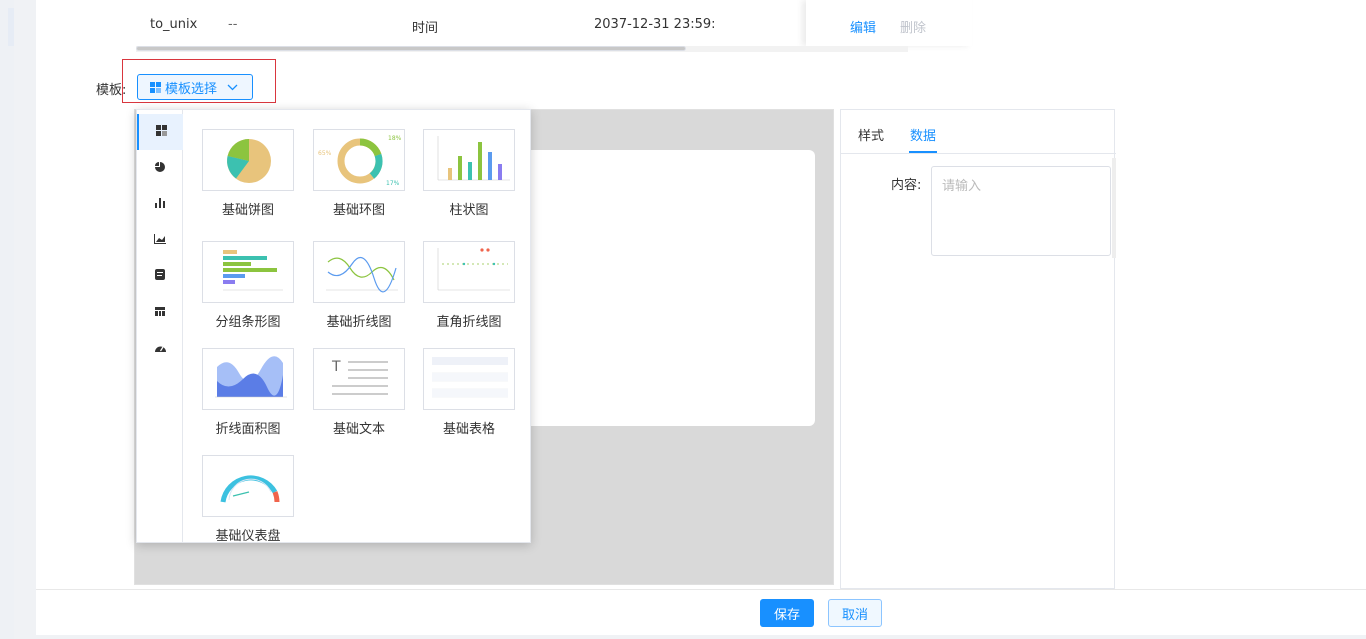  Describe the element at coordinates (7, 319) in the screenshot. I see `left-strip` at that location.